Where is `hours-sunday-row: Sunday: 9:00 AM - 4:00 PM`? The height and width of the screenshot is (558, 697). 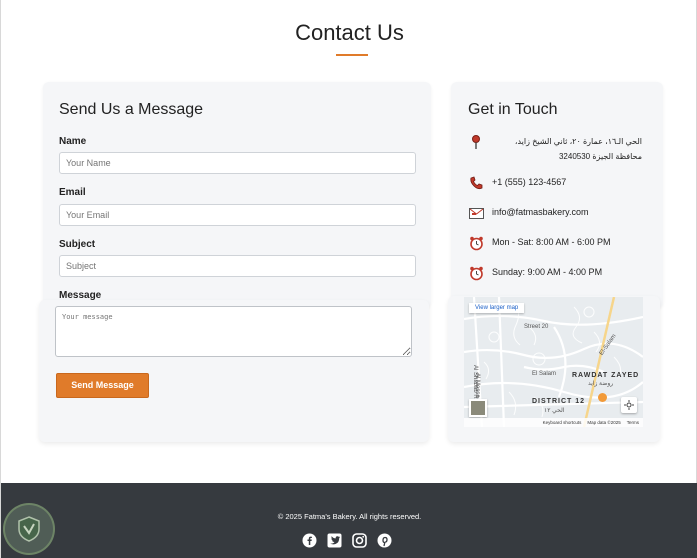 hours-sunday-row: Sunday: 9:00 AM - 4:00 PM is located at coordinates (535, 273).